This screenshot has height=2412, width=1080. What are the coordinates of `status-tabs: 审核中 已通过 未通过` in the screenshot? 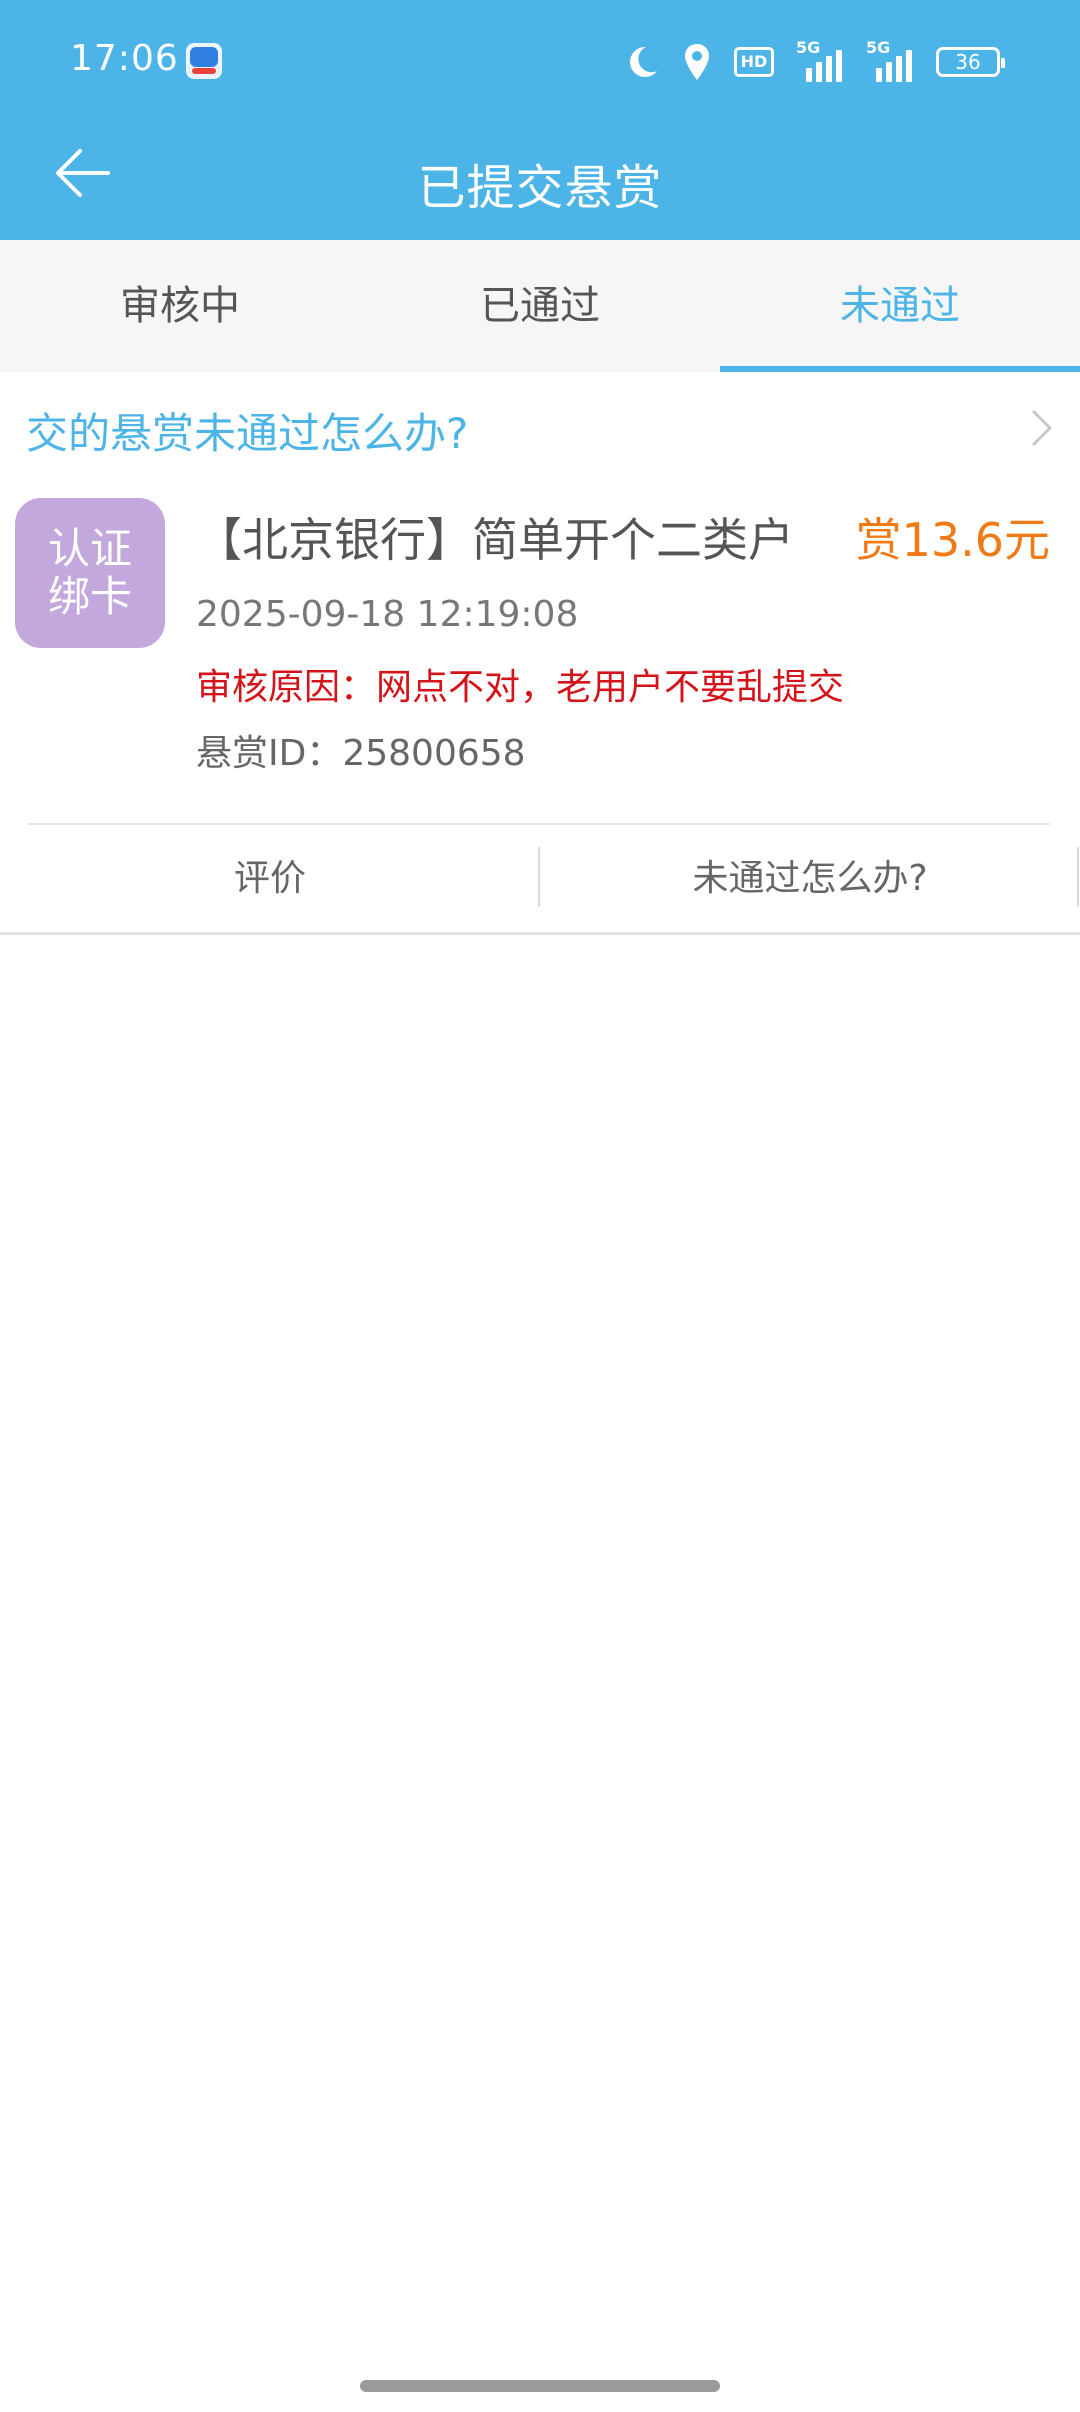 It's located at (540, 306).